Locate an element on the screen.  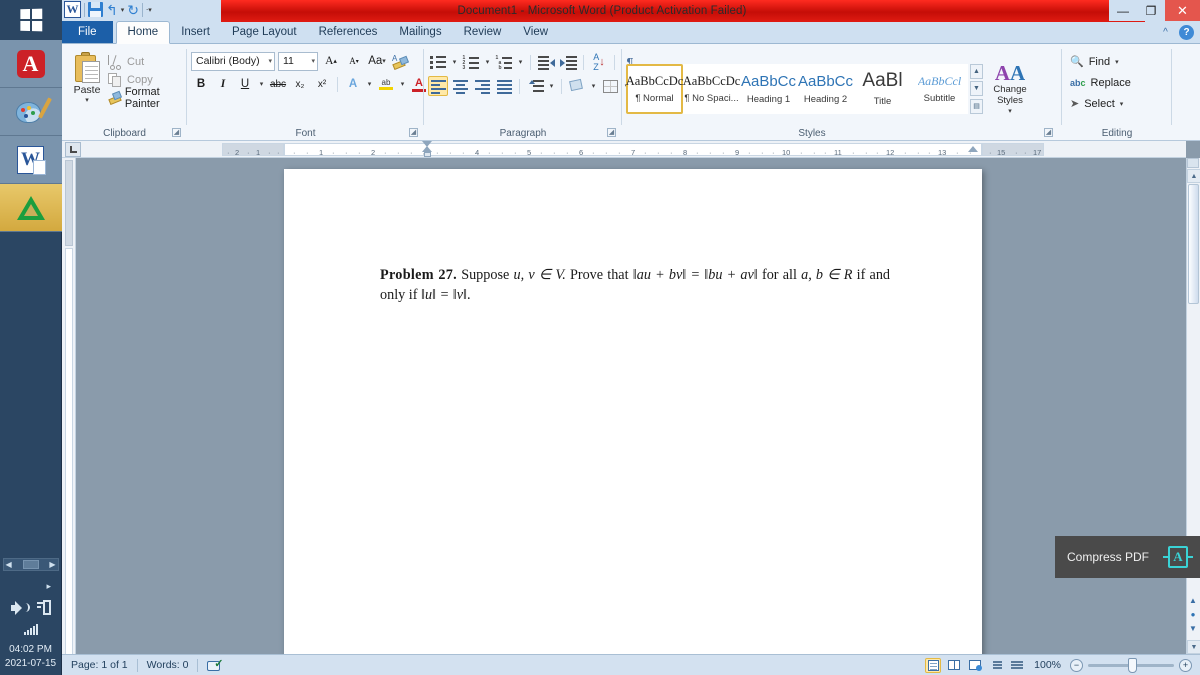
web-layout-view-button is located at coordinates (975, 665).